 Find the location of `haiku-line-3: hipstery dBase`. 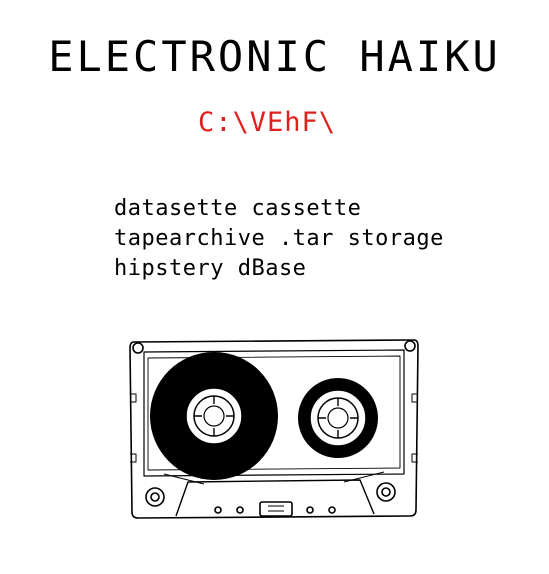

haiku-line-3: hipstery dBase is located at coordinates (210, 268).